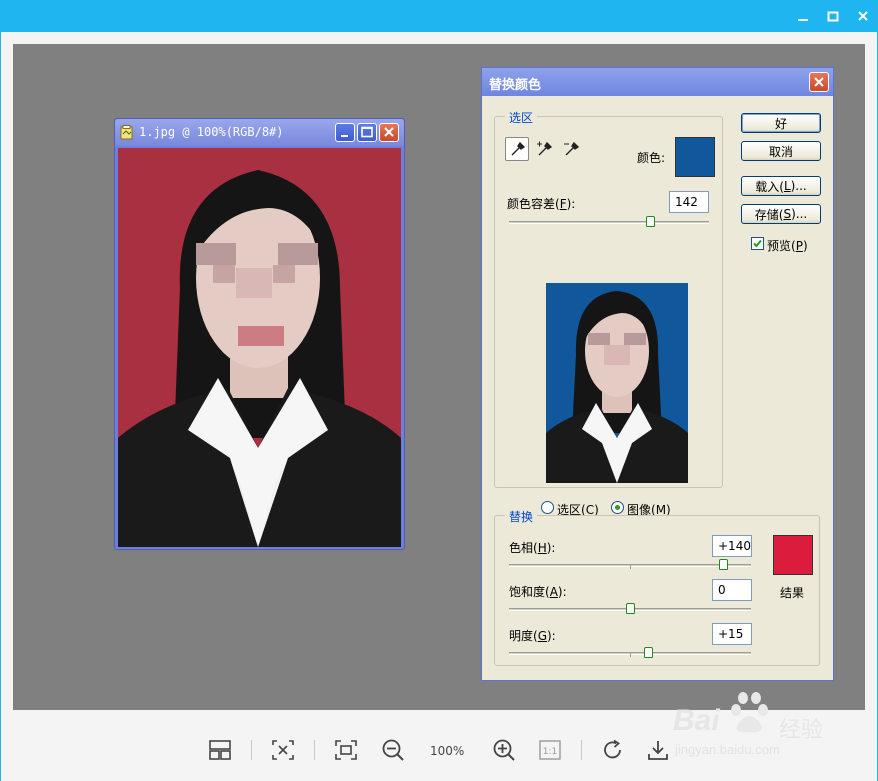  Describe the element at coordinates (727, 749) in the screenshot. I see `watermark-url: jingyan.baidu.com` at that location.